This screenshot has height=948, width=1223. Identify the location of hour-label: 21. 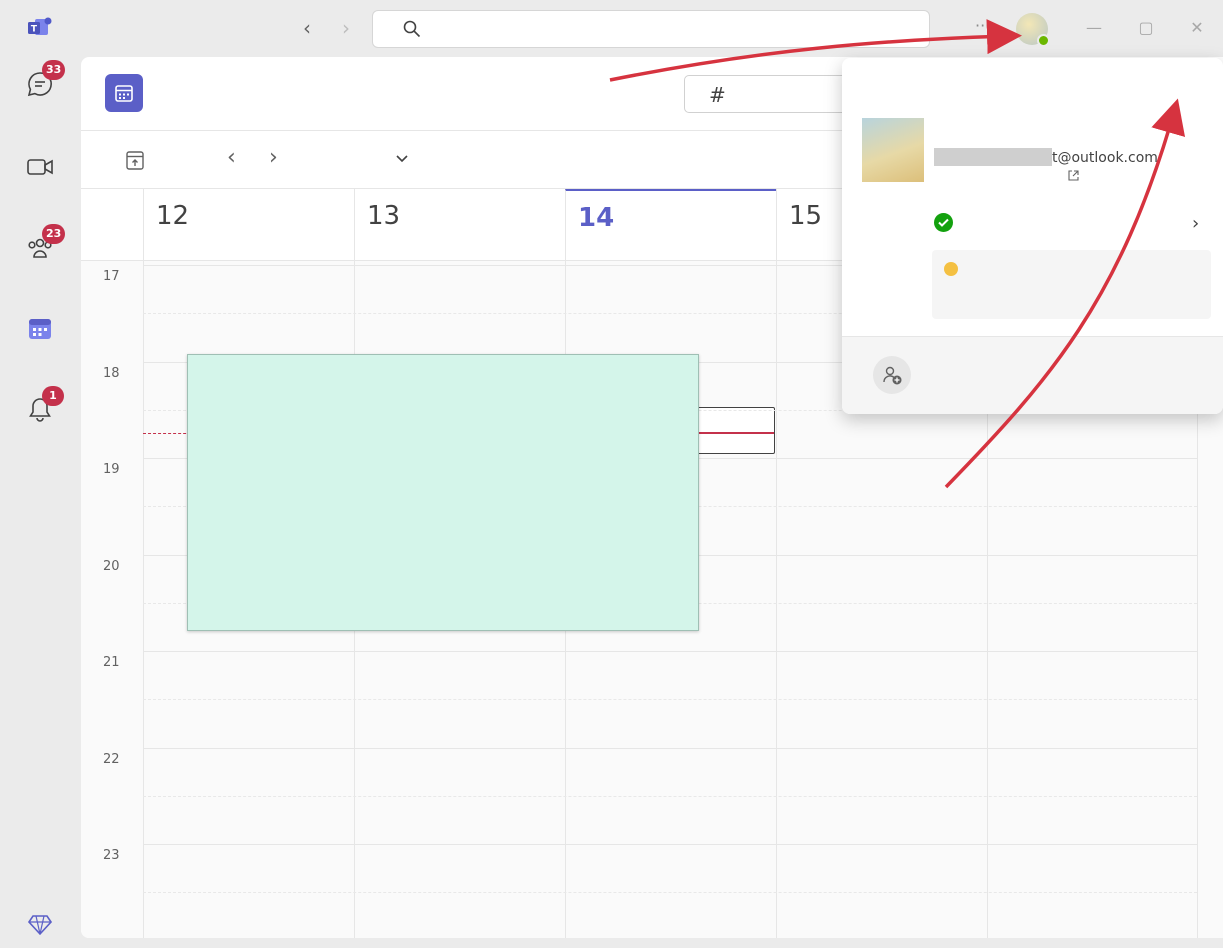
(111, 662).